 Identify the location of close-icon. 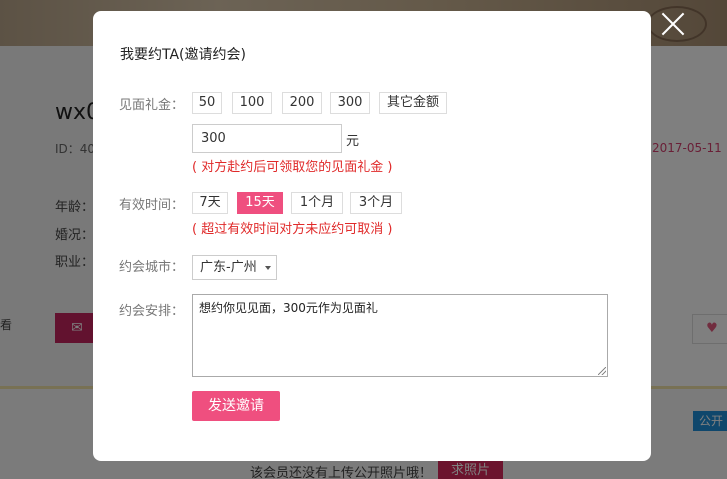
(673, 24).